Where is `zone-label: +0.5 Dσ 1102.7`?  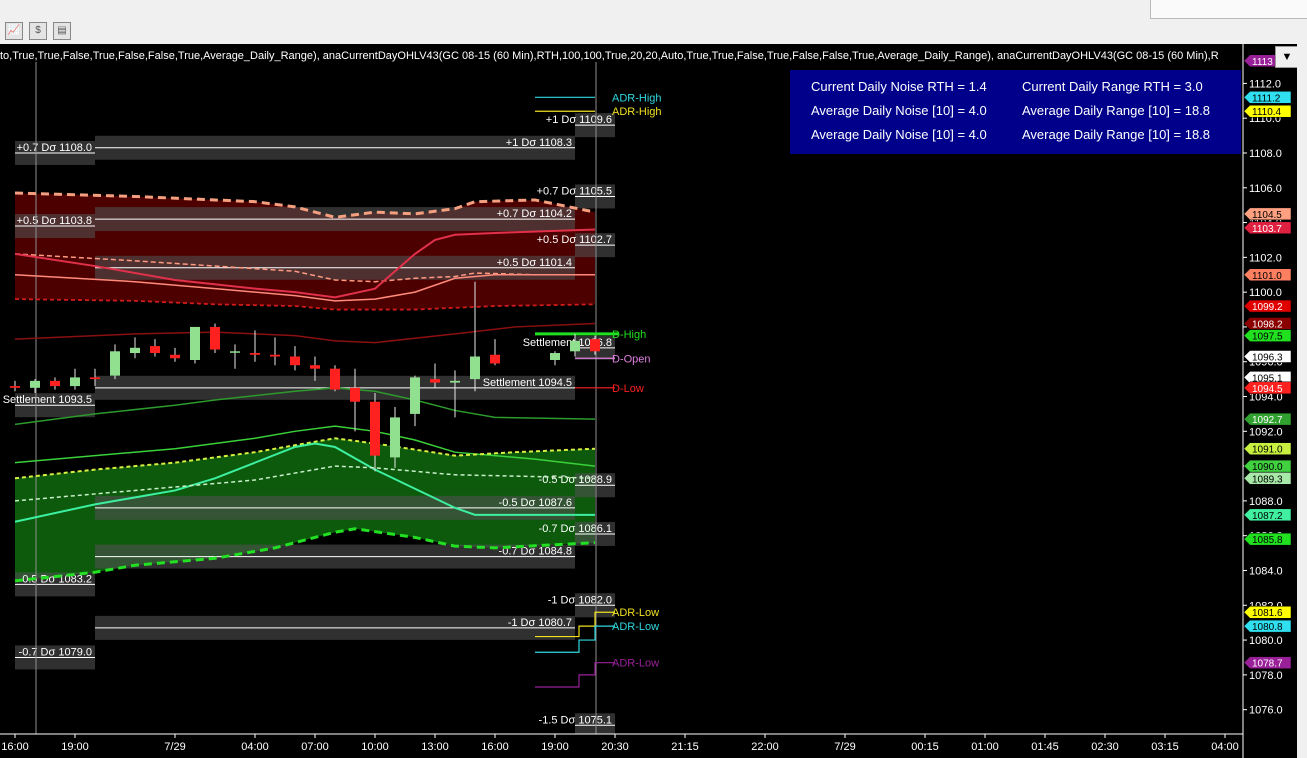
zone-label: +0.5 Dσ 1102.7 is located at coordinates (574, 240).